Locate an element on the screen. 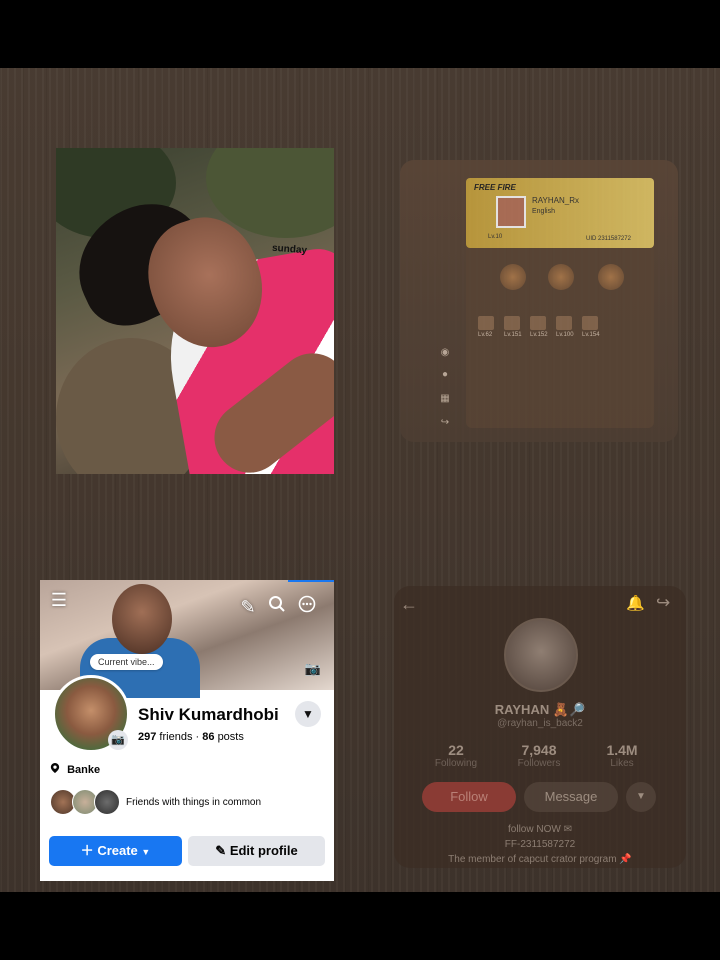  profile-display-name: RAYHAN 🧸🔎 is located at coordinates (540, 709).